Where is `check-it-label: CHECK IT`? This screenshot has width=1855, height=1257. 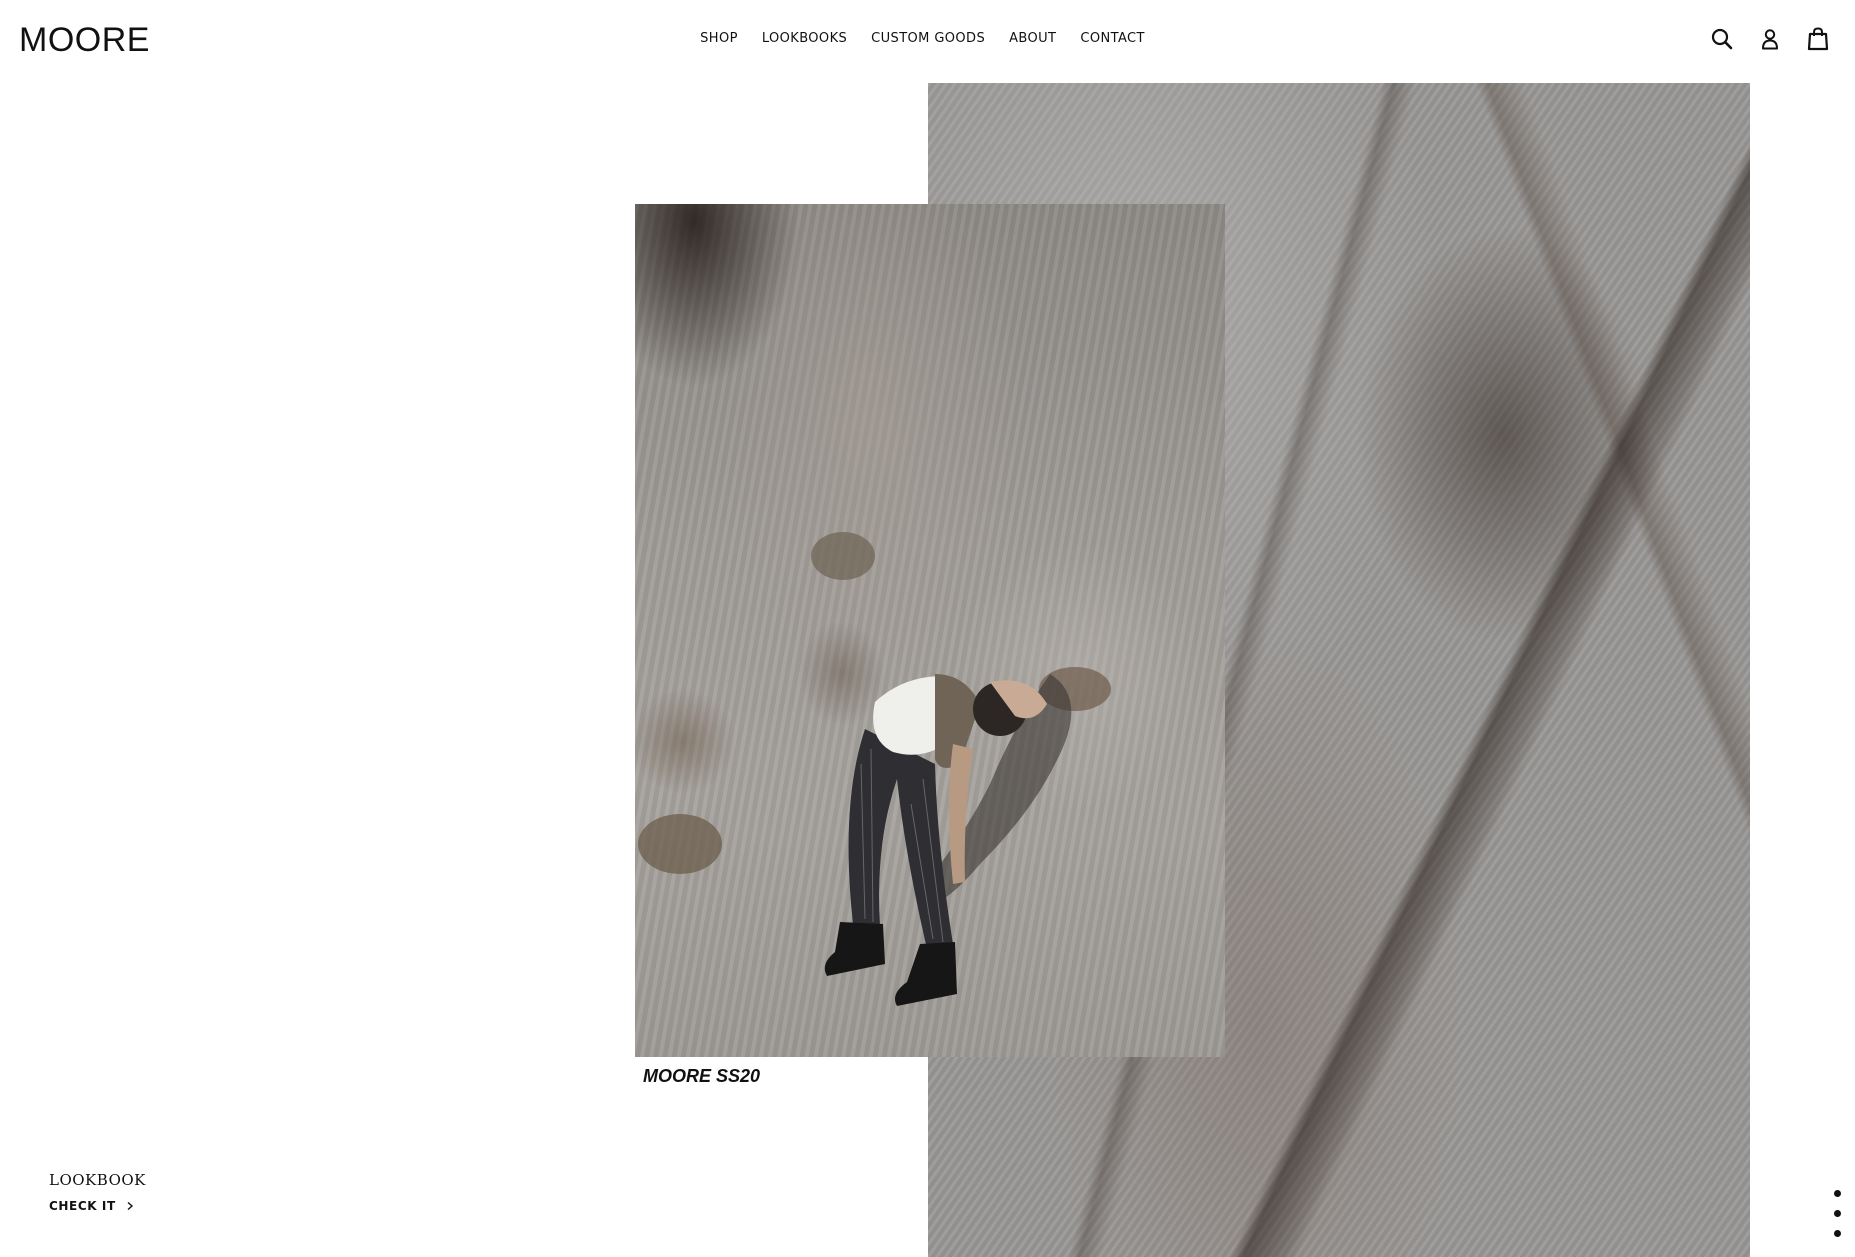 check-it-label: CHECK IT is located at coordinates (82, 1206).